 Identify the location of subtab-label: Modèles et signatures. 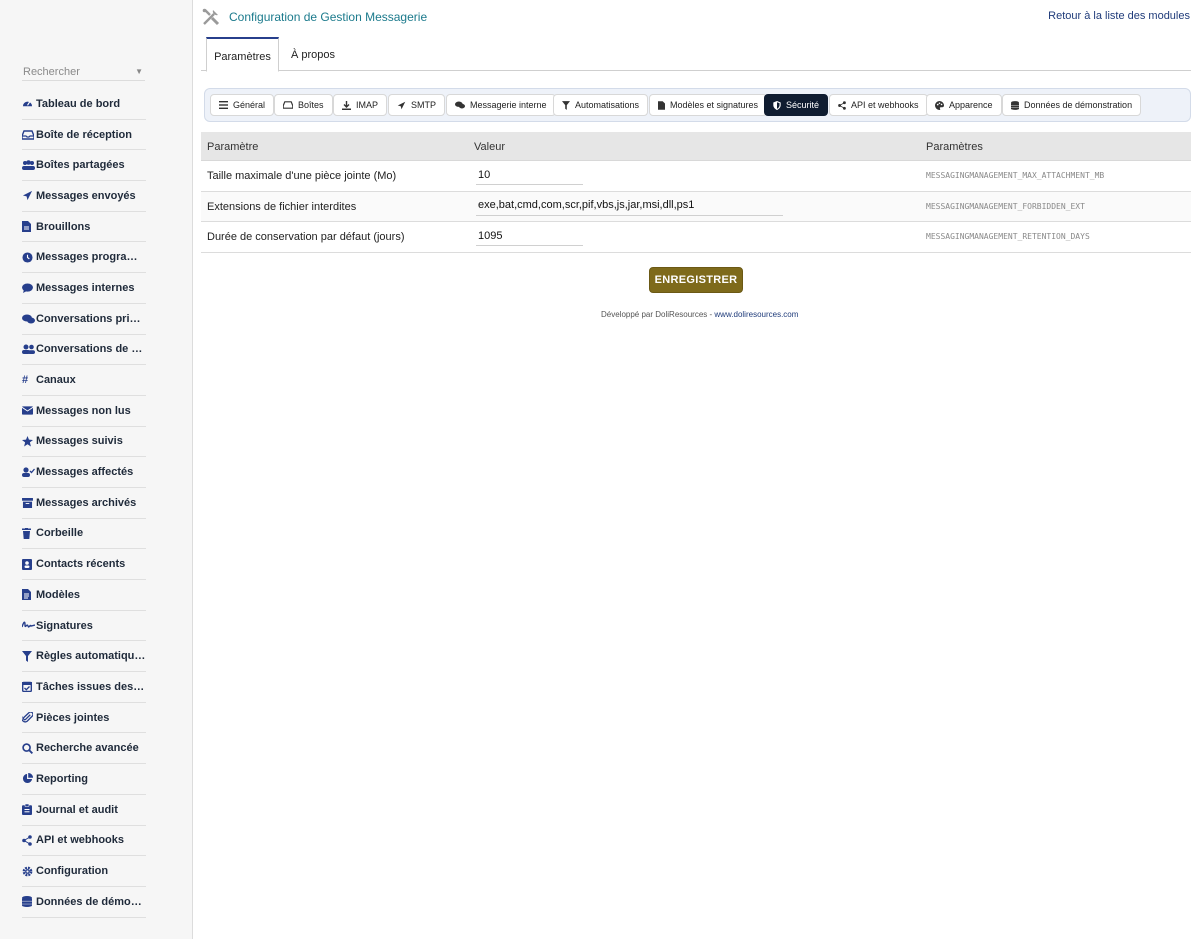
(714, 105).